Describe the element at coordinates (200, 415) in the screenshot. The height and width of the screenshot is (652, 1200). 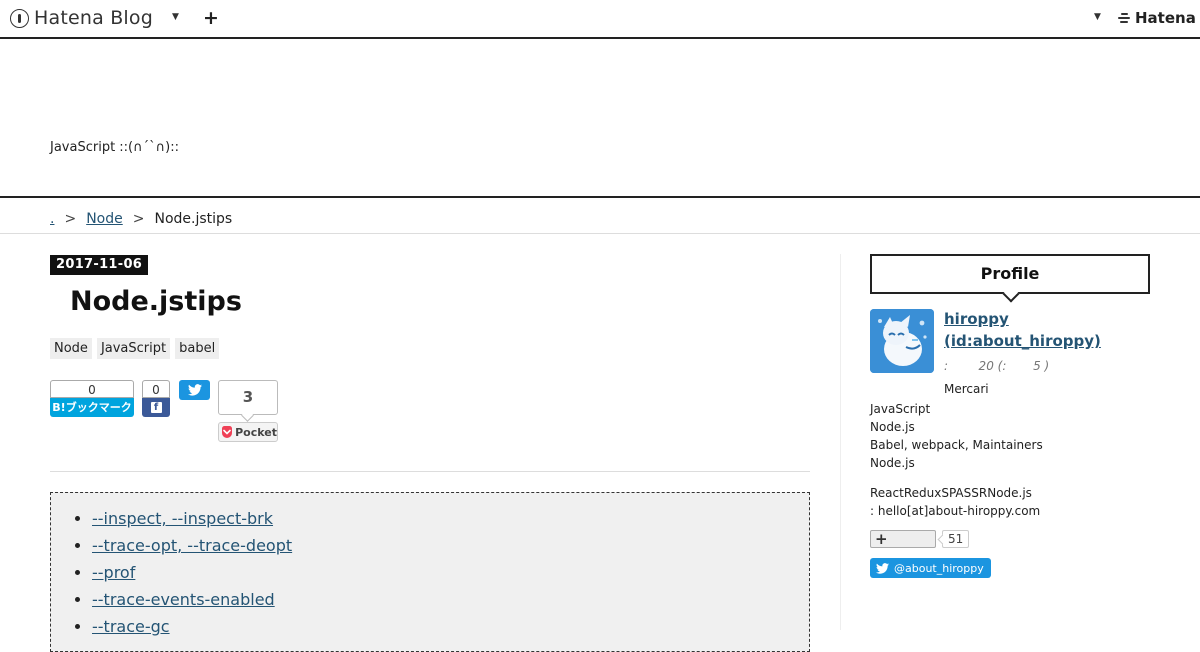
I see `share-buttons: 0 B!ブックマーク 0 f 3 Pocket` at that location.